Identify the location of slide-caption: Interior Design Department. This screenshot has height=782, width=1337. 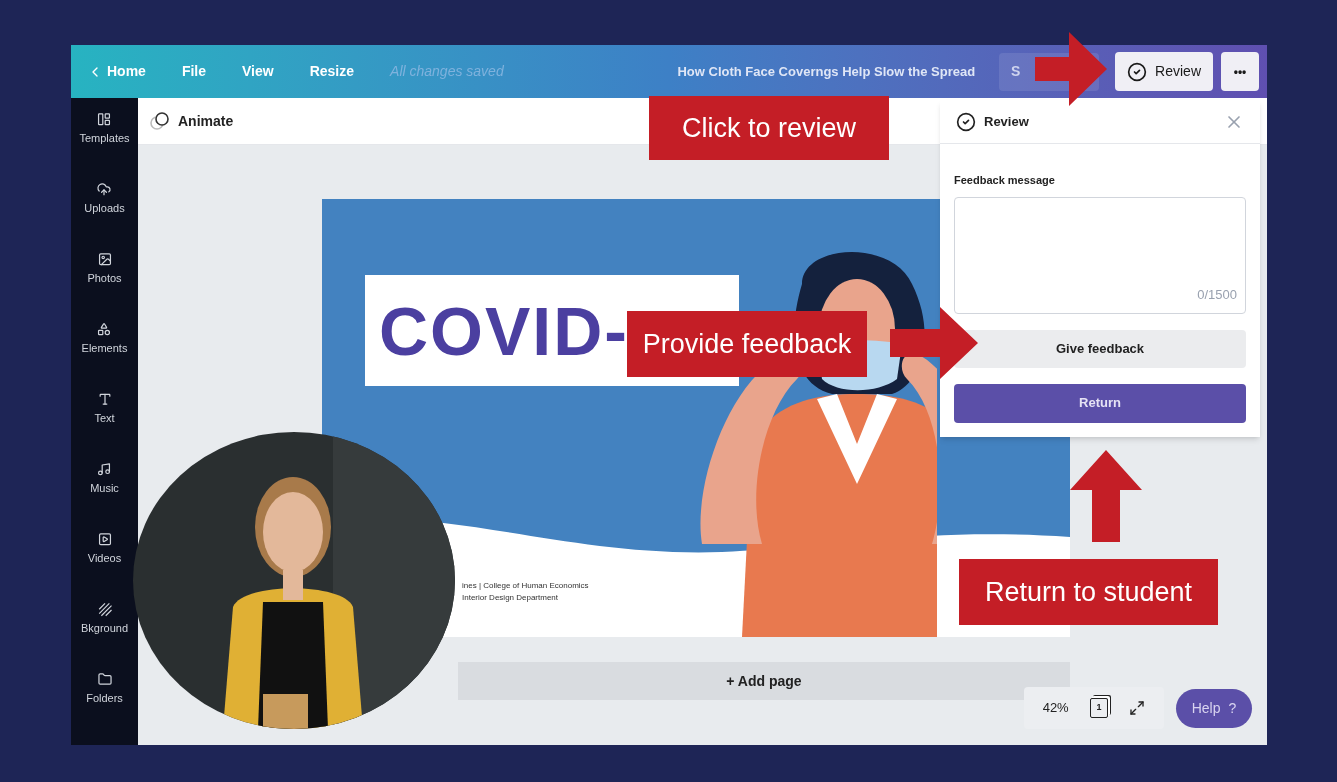
(511, 598).